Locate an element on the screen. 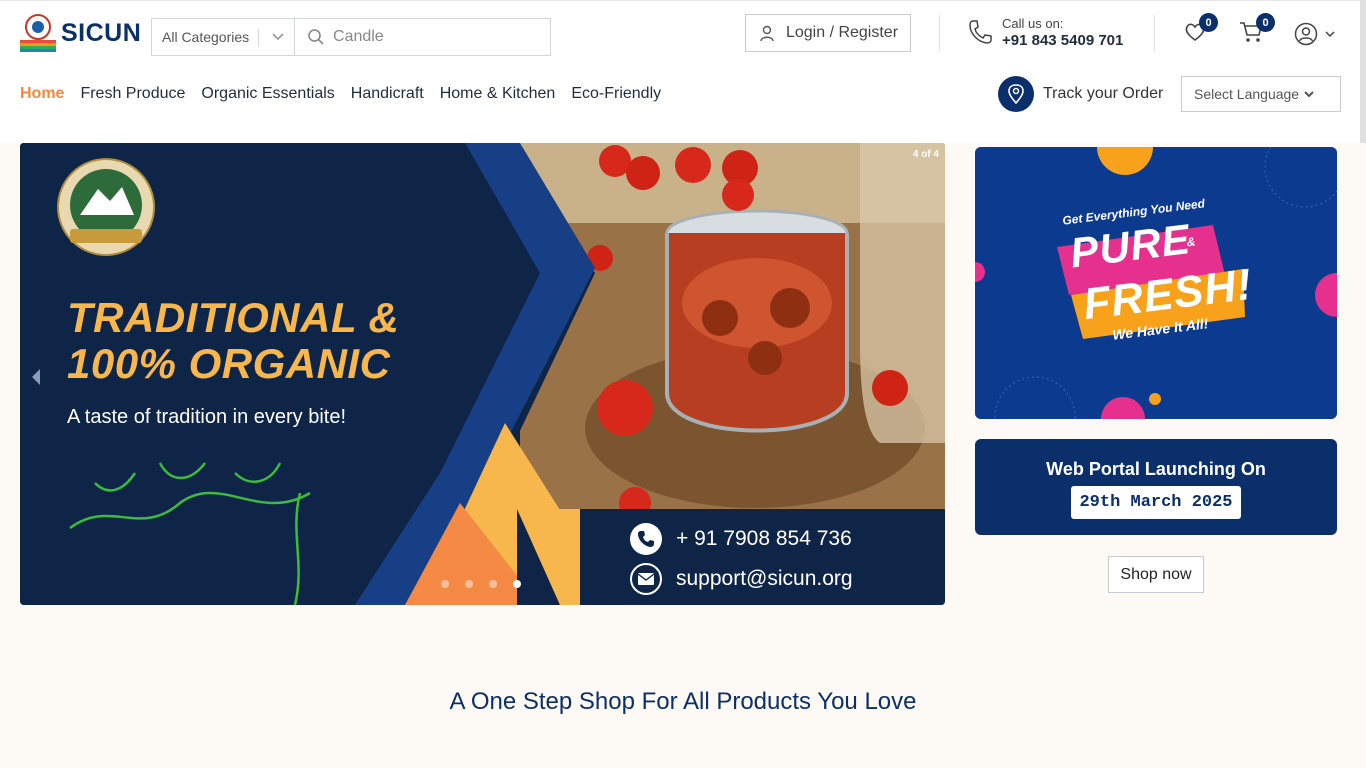 The height and width of the screenshot is (768, 1366). category-divider is located at coordinates (258, 38).